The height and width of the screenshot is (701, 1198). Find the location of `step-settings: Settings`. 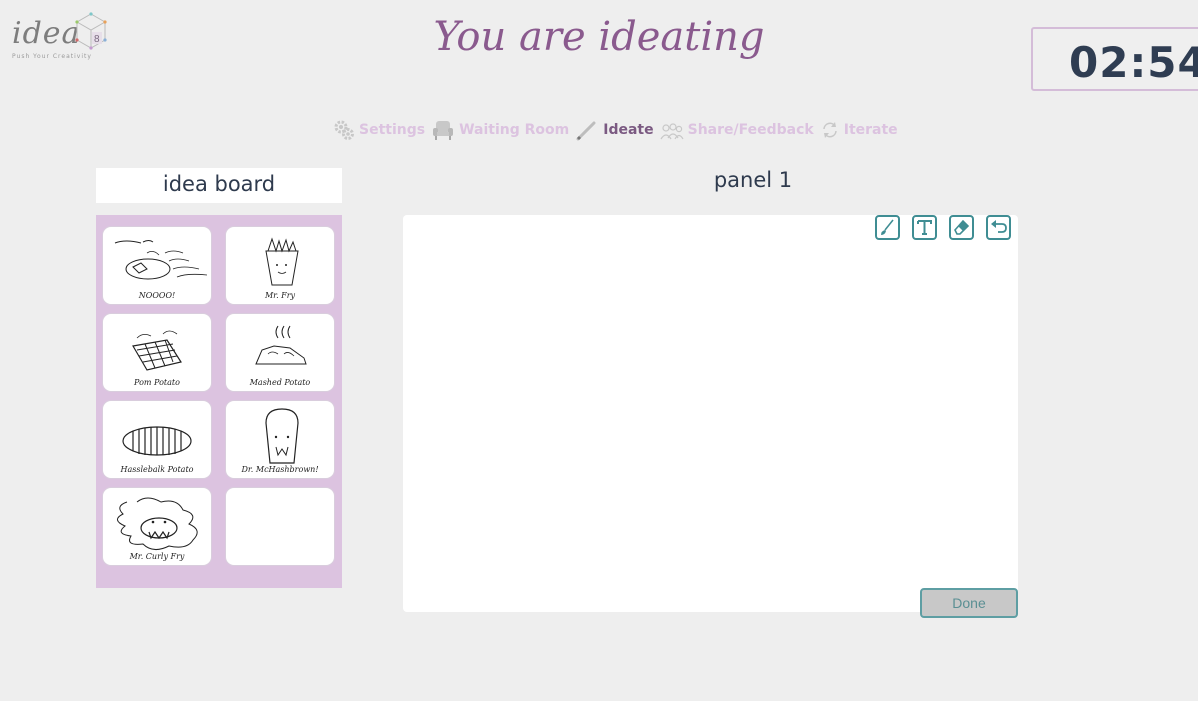

step-settings: Settings is located at coordinates (379, 130).